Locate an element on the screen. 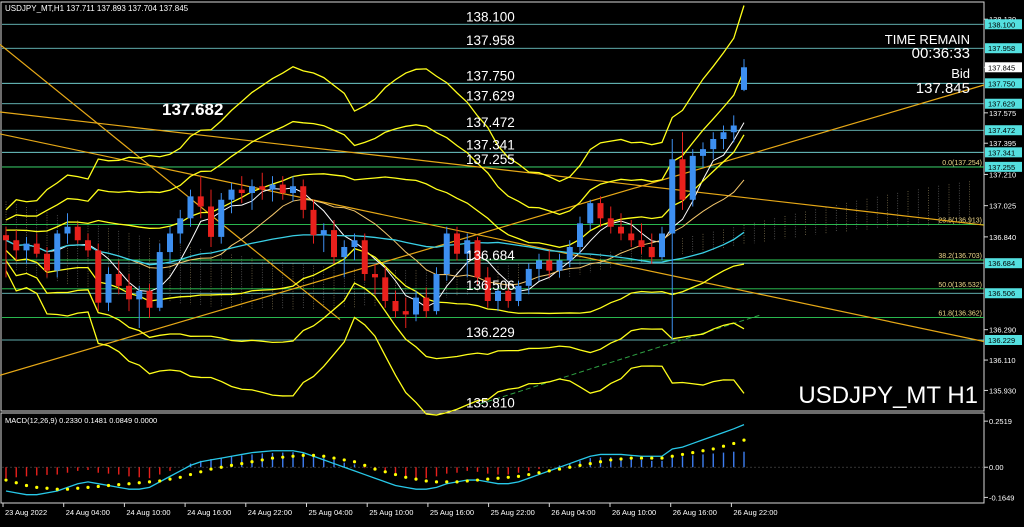 The width and height of the screenshot is (1024, 527). time-axis-label: 26 Aug 16:00 is located at coordinates (695, 512).